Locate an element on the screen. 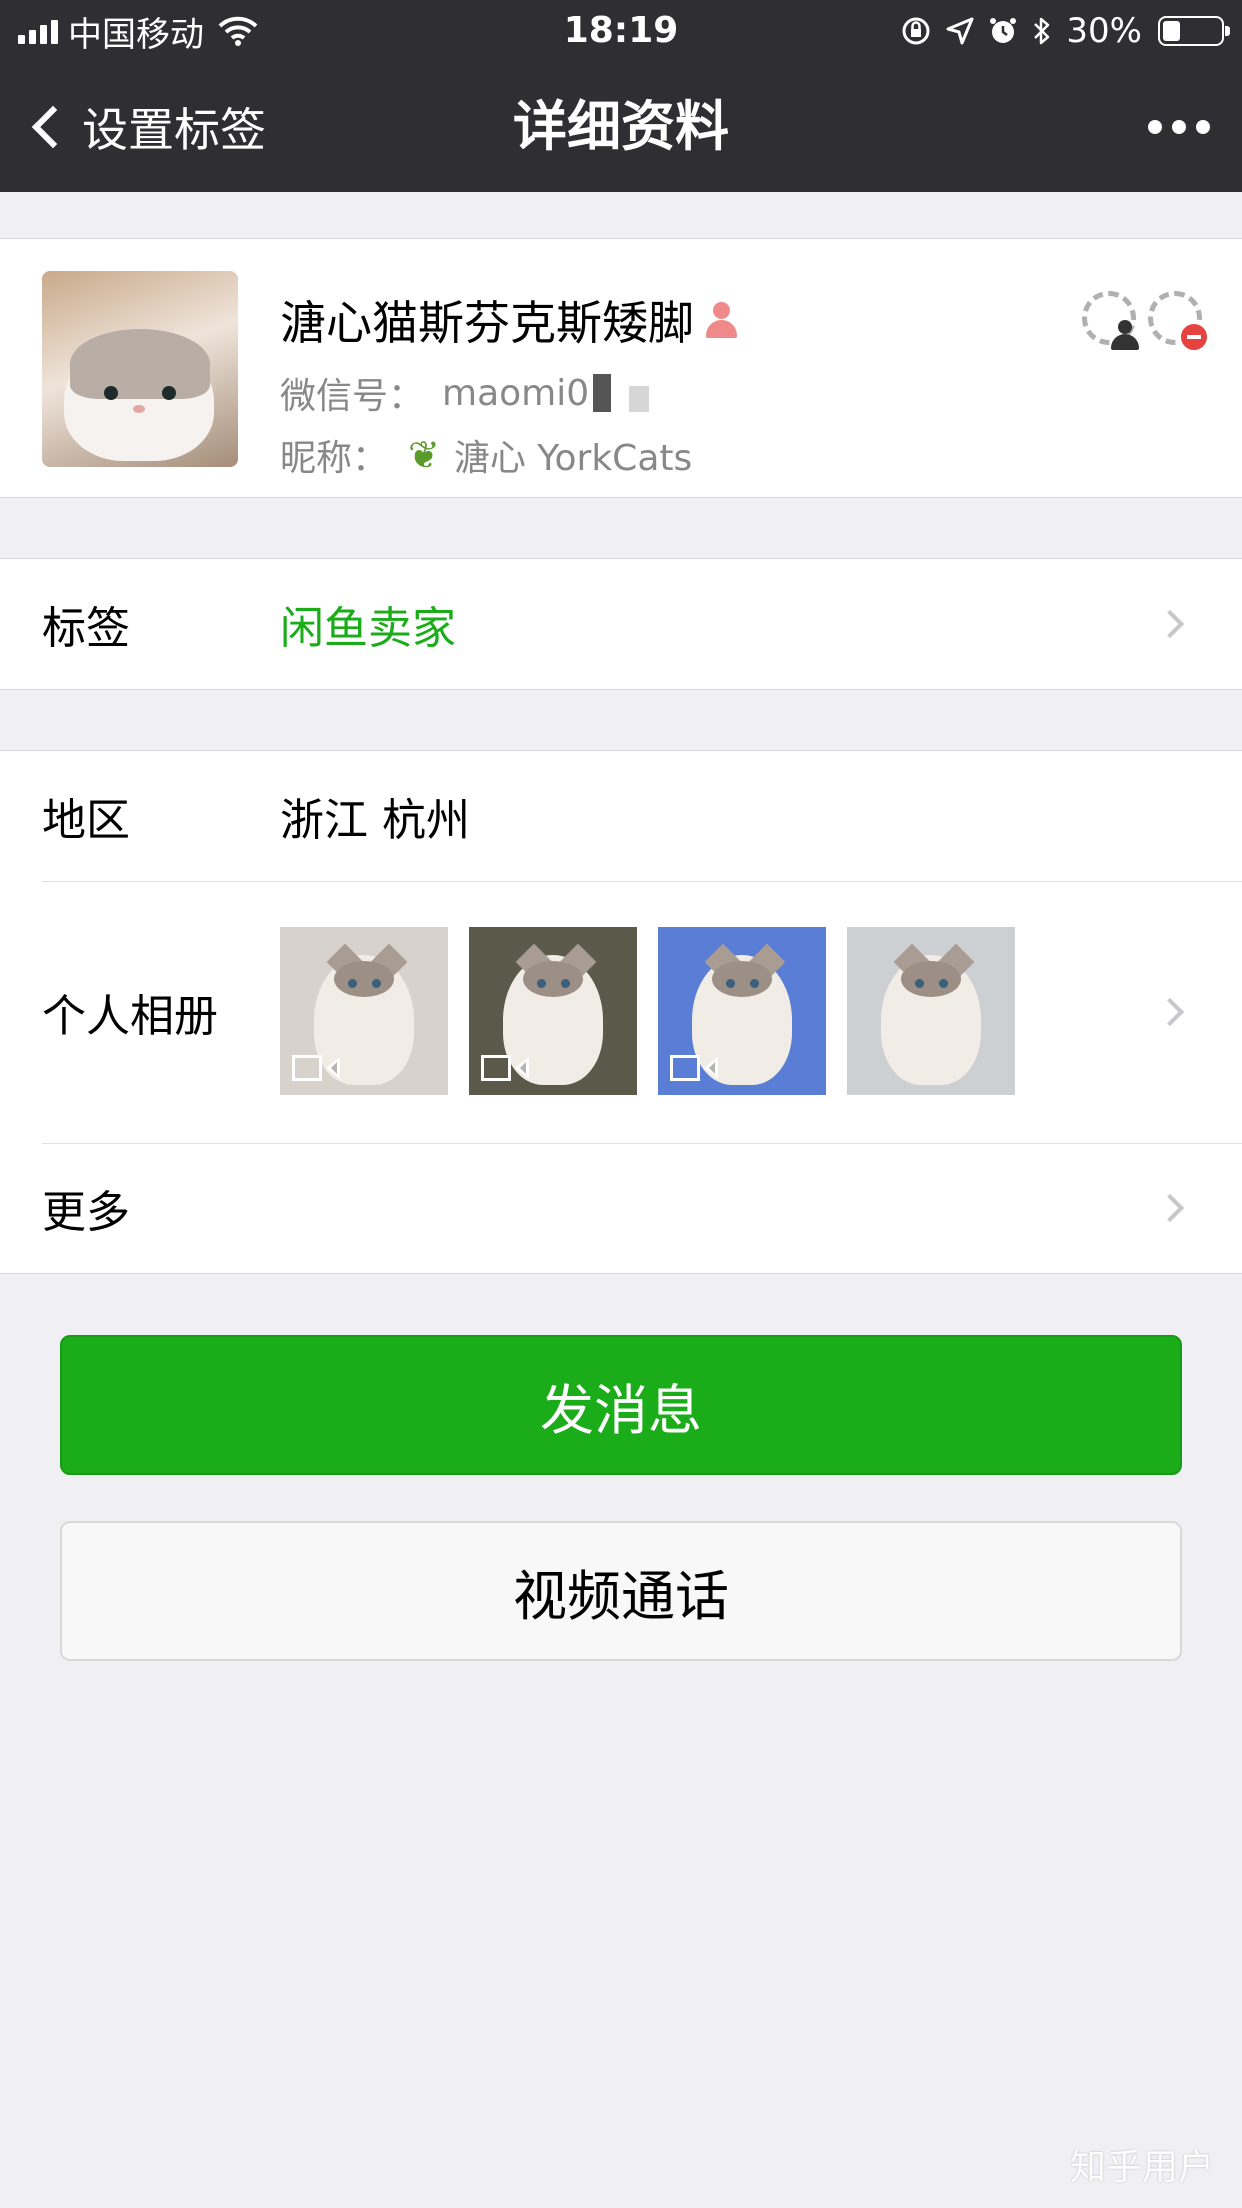  nickname-row: 昵称： ❦ 溏心 YorkCats is located at coordinates (486, 455).